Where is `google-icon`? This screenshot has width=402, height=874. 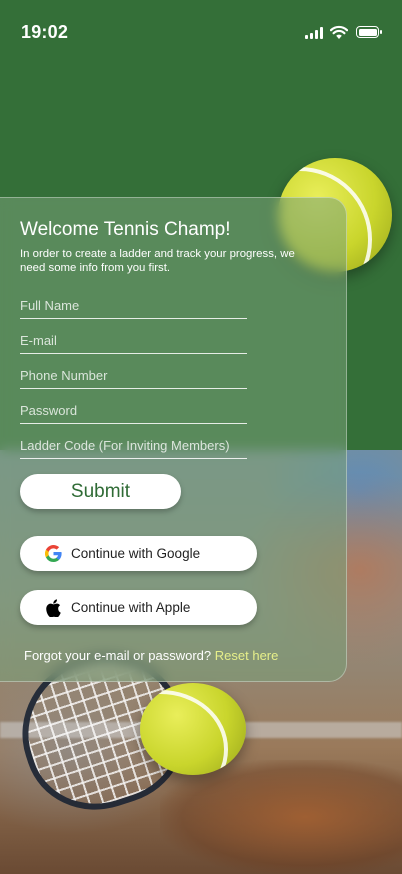 google-icon is located at coordinates (53, 554).